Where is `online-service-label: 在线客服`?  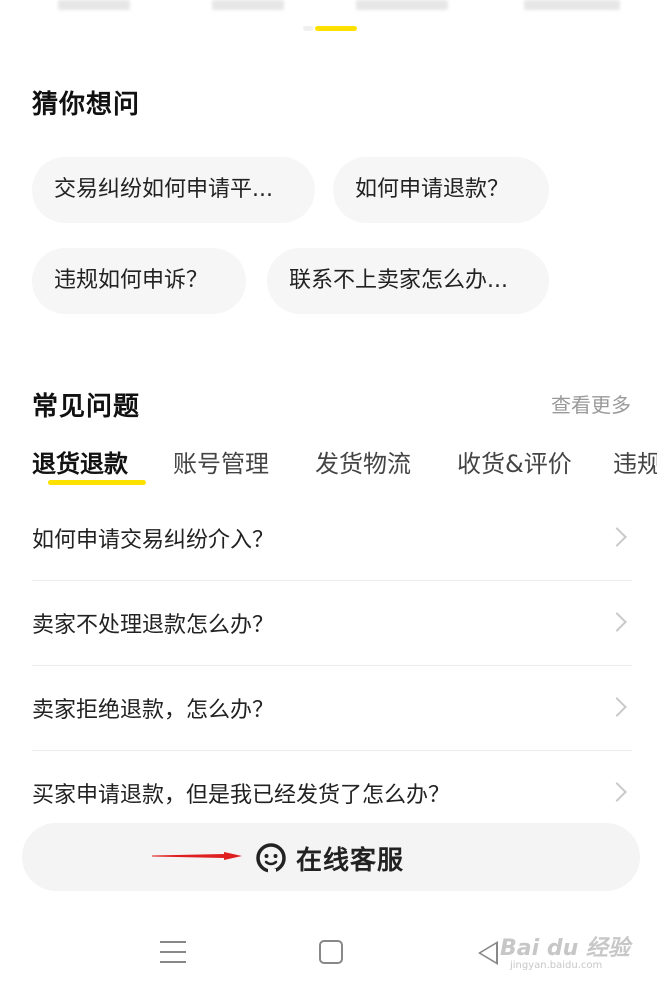 online-service-label: 在线客服 is located at coordinates (350, 861).